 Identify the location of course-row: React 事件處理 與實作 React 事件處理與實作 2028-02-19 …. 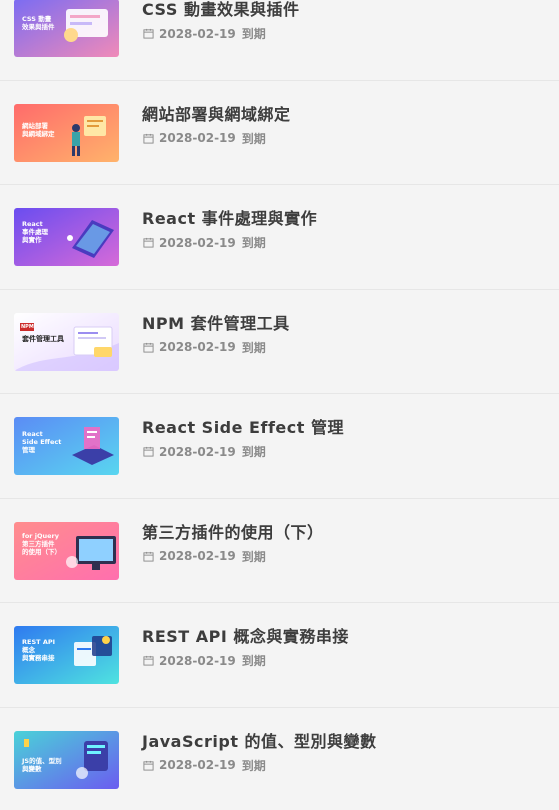
(279, 237).